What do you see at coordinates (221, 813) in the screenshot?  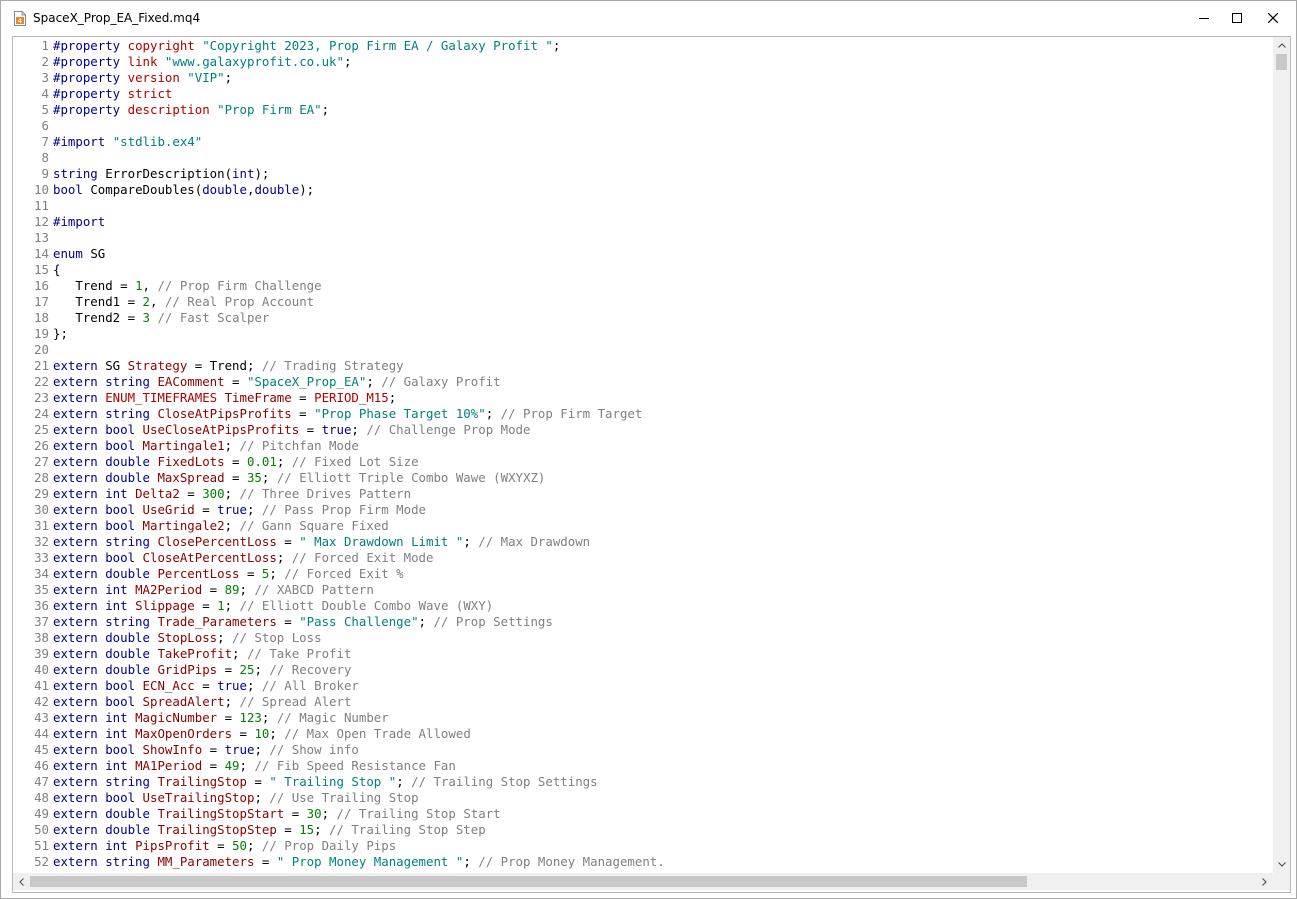 I see `code-token: TrailingStopStart` at bounding box center [221, 813].